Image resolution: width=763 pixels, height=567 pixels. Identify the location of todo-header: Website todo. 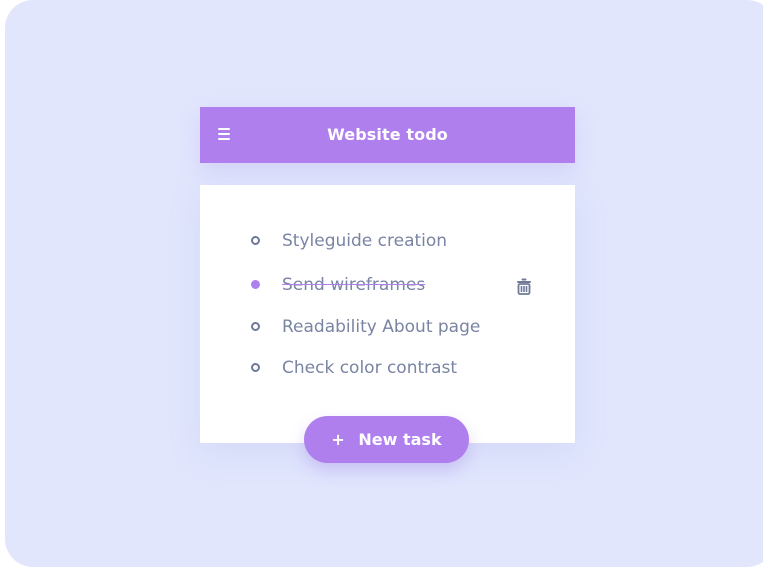
(387, 135).